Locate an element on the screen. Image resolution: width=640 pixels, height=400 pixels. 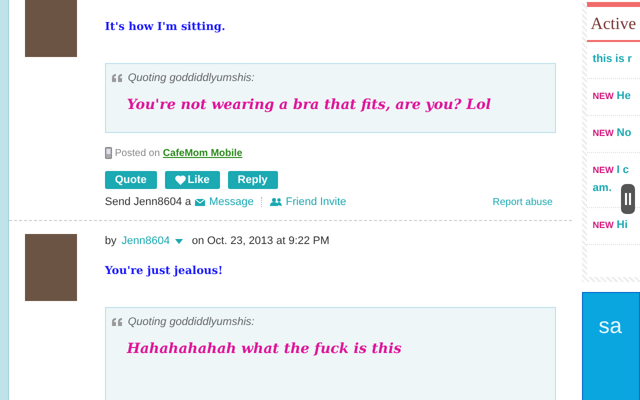
caret-icon is located at coordinates (178, 241).